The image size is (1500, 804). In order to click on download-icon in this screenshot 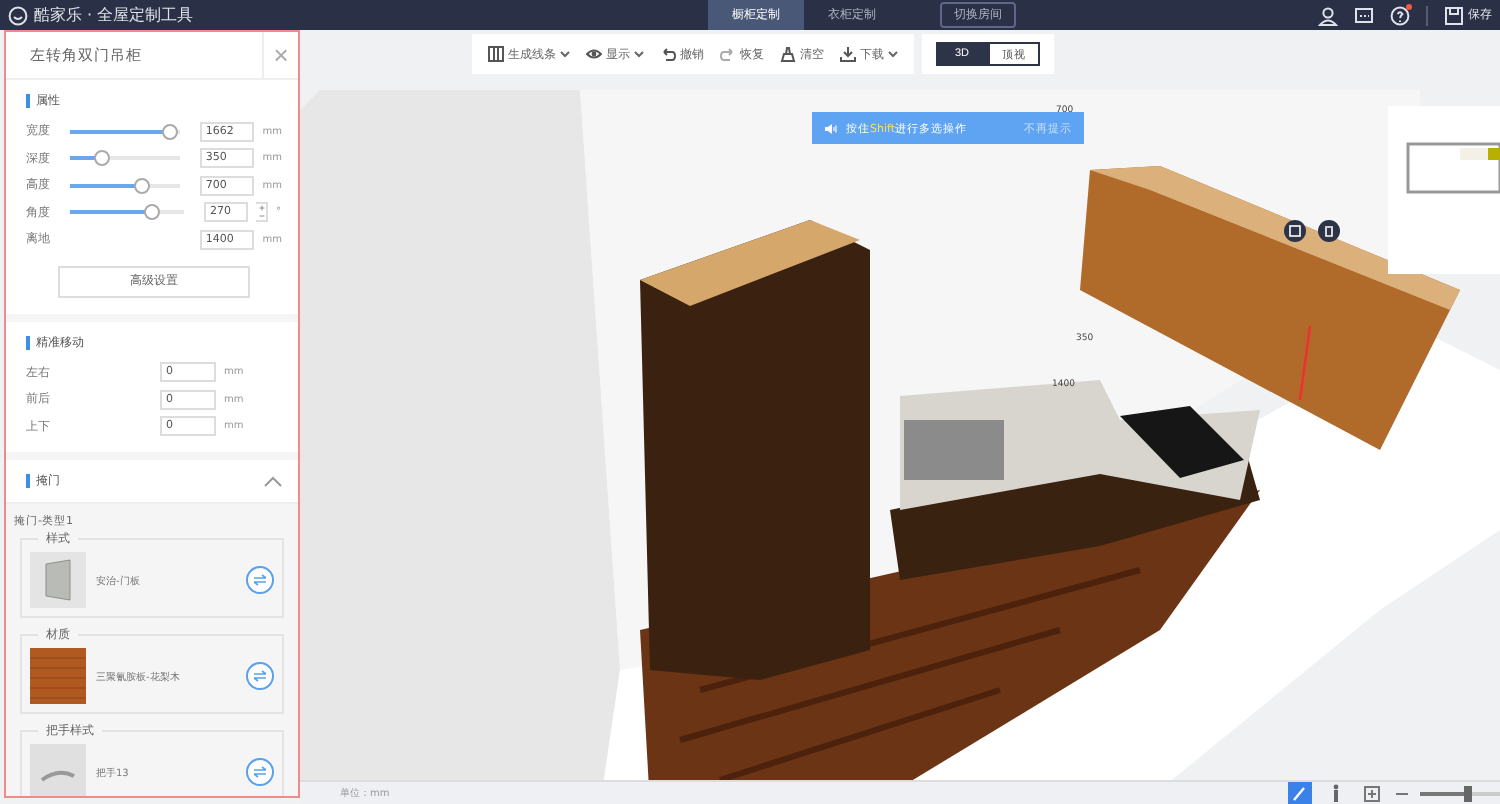, I will do `click(848, 54)`.